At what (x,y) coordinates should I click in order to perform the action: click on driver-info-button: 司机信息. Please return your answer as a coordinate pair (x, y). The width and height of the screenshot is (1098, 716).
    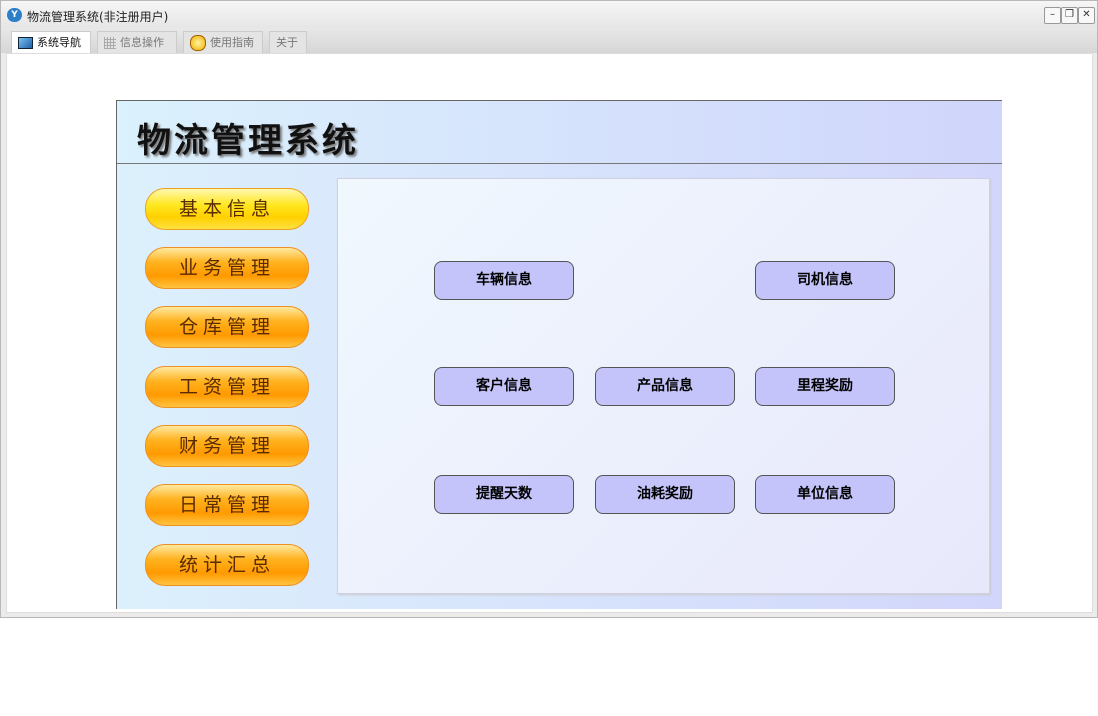
    Looking at the image, I should click on (825, 280).